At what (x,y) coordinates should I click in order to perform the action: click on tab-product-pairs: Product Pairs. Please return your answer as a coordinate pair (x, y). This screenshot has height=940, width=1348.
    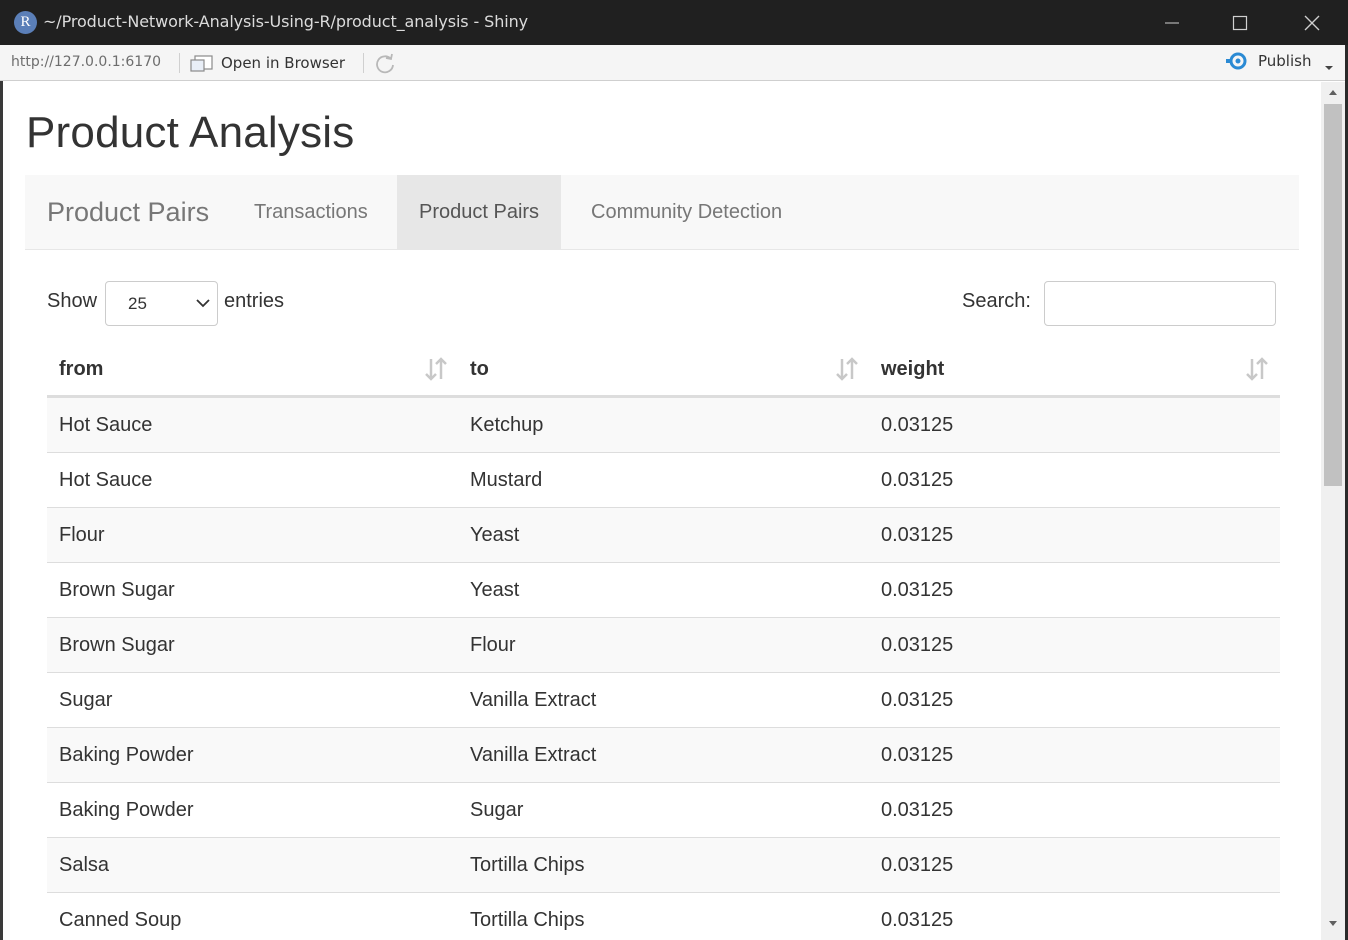
    Looking at the image, I should click on (479, 212).